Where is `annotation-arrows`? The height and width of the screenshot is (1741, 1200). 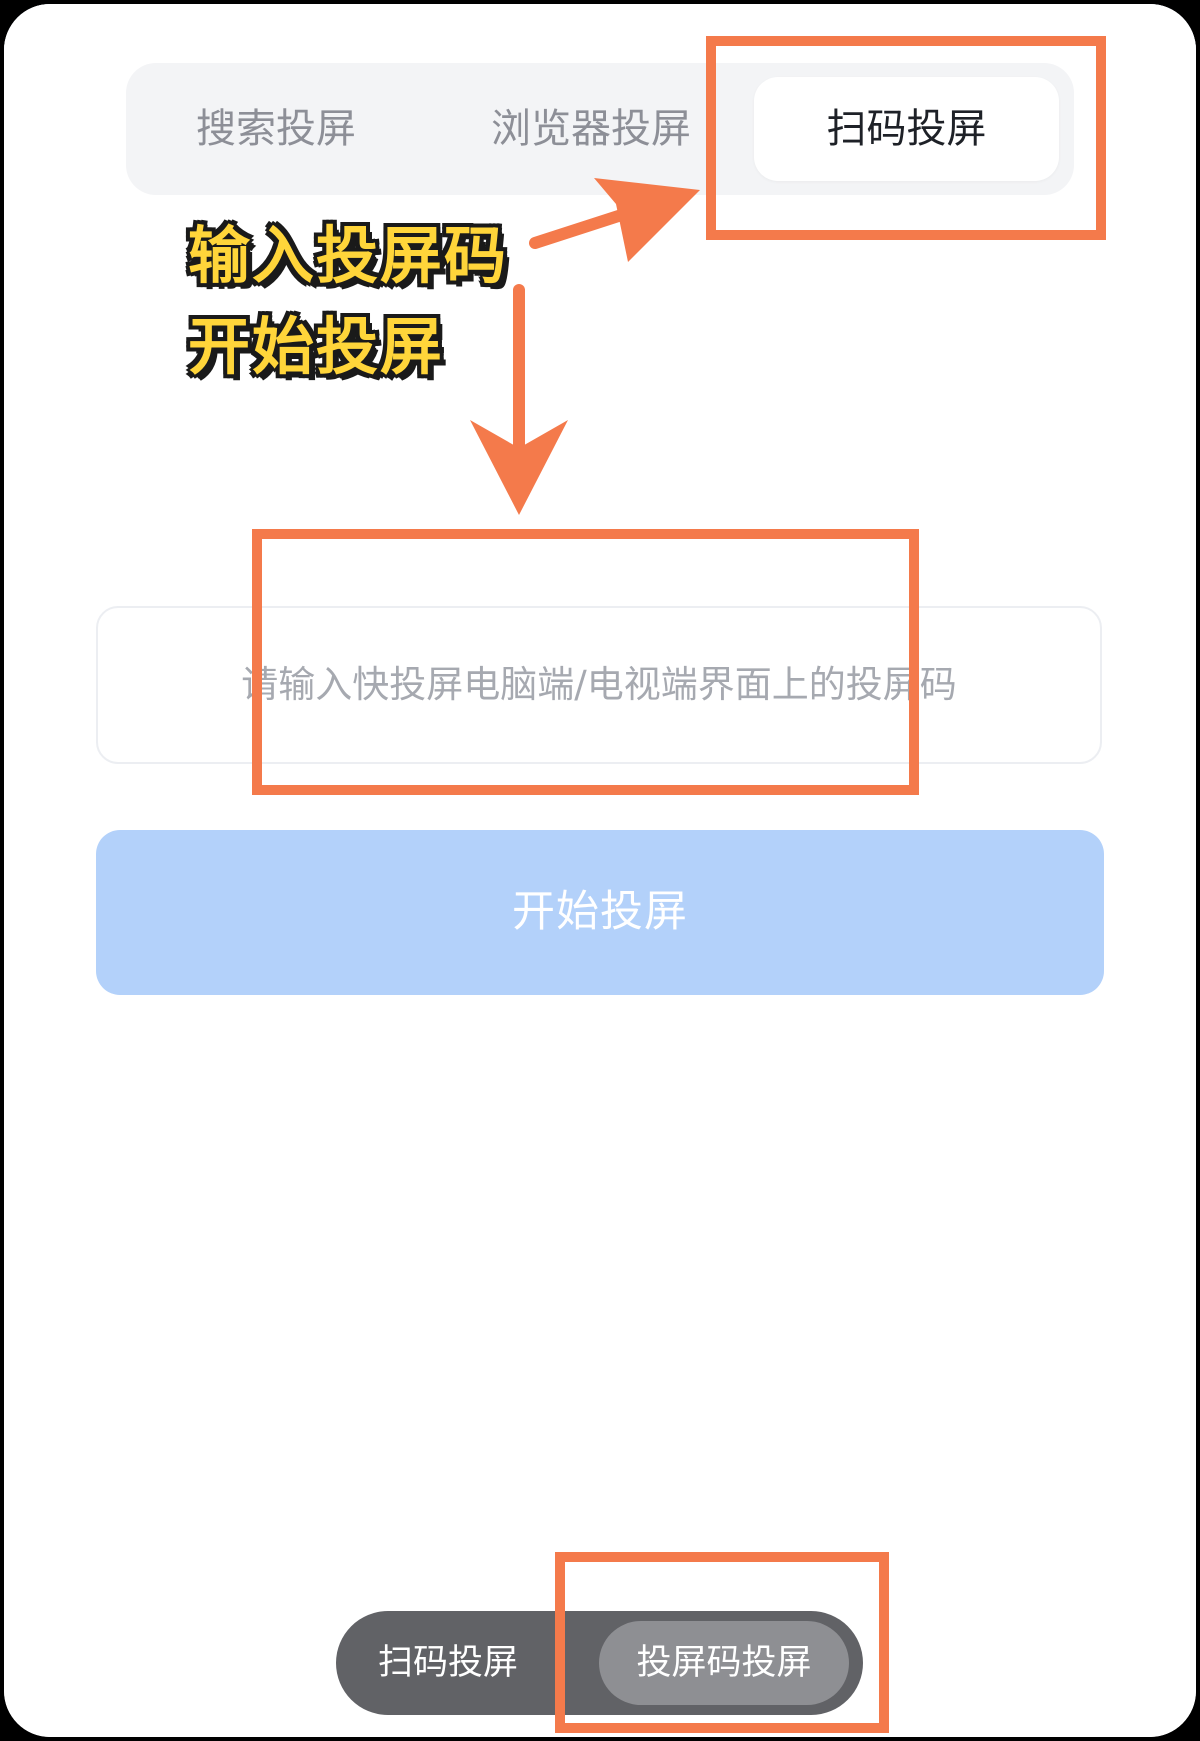 annotation-arrows is located at coordinates (585, 346).